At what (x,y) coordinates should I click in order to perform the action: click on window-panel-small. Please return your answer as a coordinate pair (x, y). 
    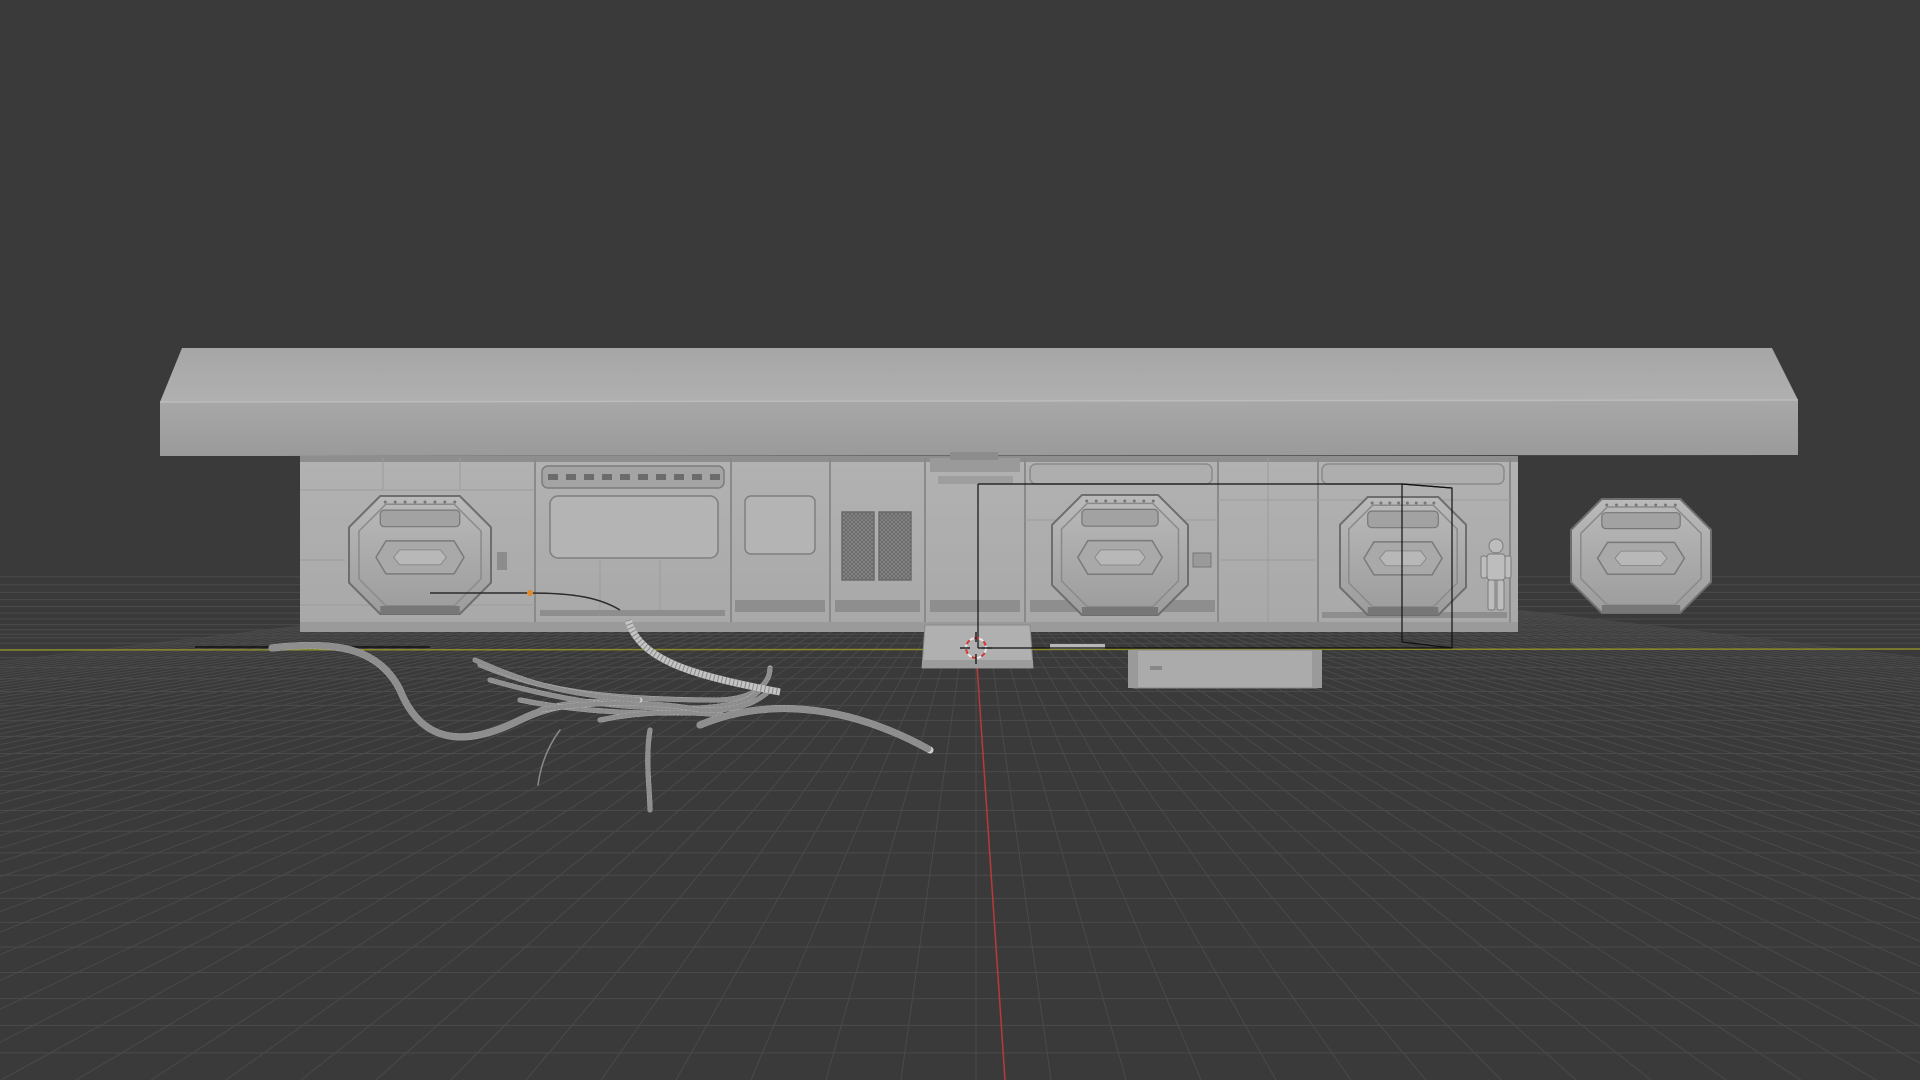
    Looking at the image, I should click on (780, 525).